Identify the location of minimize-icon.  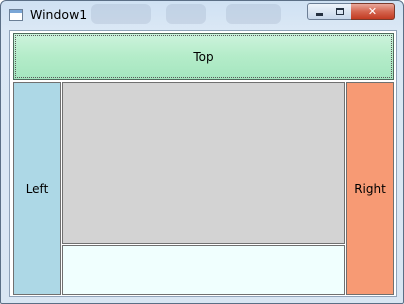
(319, 14).